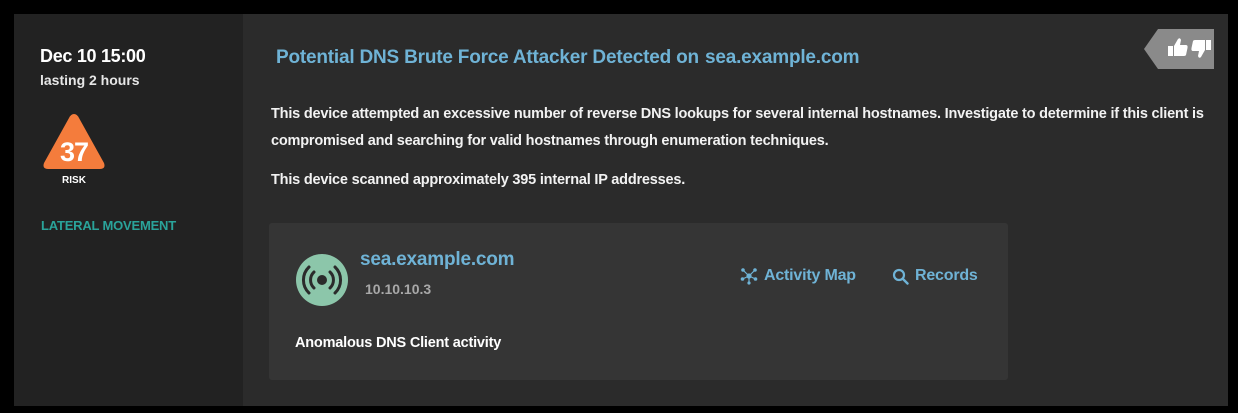 The width and height of the screenshot is (1238, 413). Describe the element at coordinates (322, 280) in the screenshot. I see `dns-client-icon` at that location.